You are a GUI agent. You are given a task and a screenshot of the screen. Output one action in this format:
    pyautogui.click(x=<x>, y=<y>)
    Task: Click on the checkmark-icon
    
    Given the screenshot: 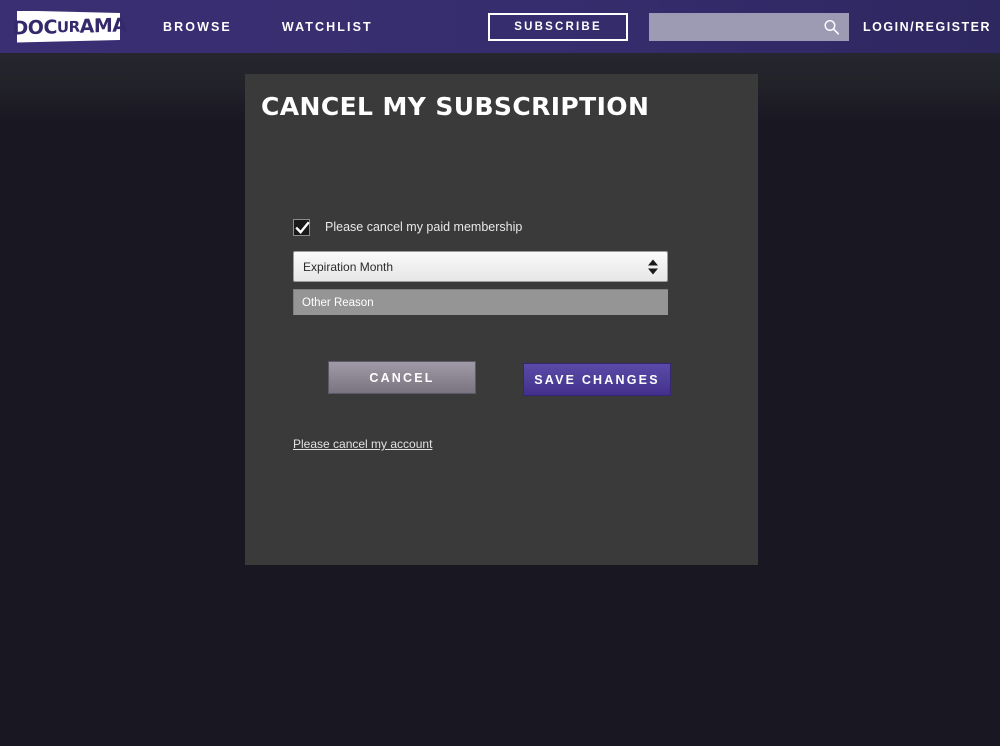 What is the action you would take?
    pyautogui.click(x=302, y=227)
    